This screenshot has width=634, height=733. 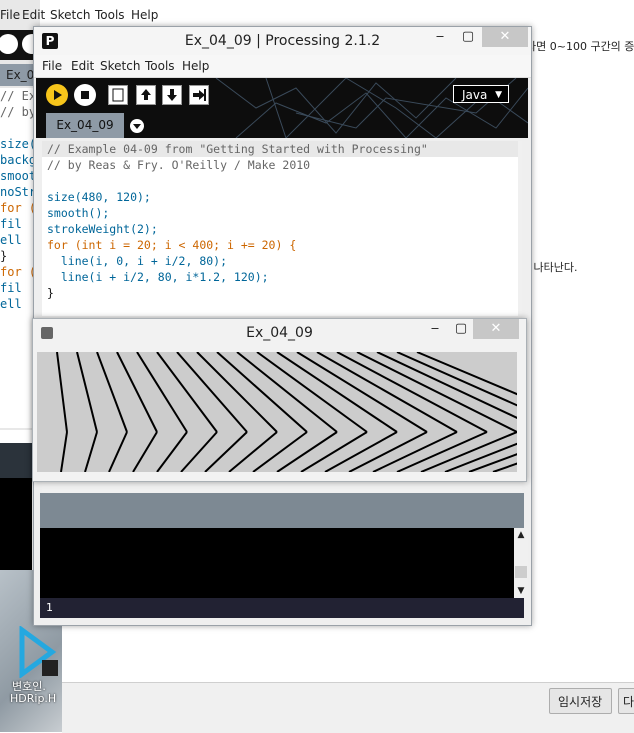 I want to click on line-number: 1, so click(x=49, y=607).